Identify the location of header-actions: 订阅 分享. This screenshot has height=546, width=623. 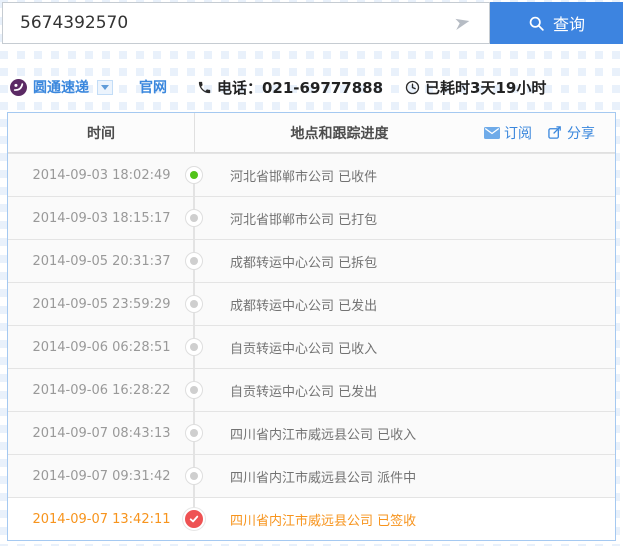
(549, 133).